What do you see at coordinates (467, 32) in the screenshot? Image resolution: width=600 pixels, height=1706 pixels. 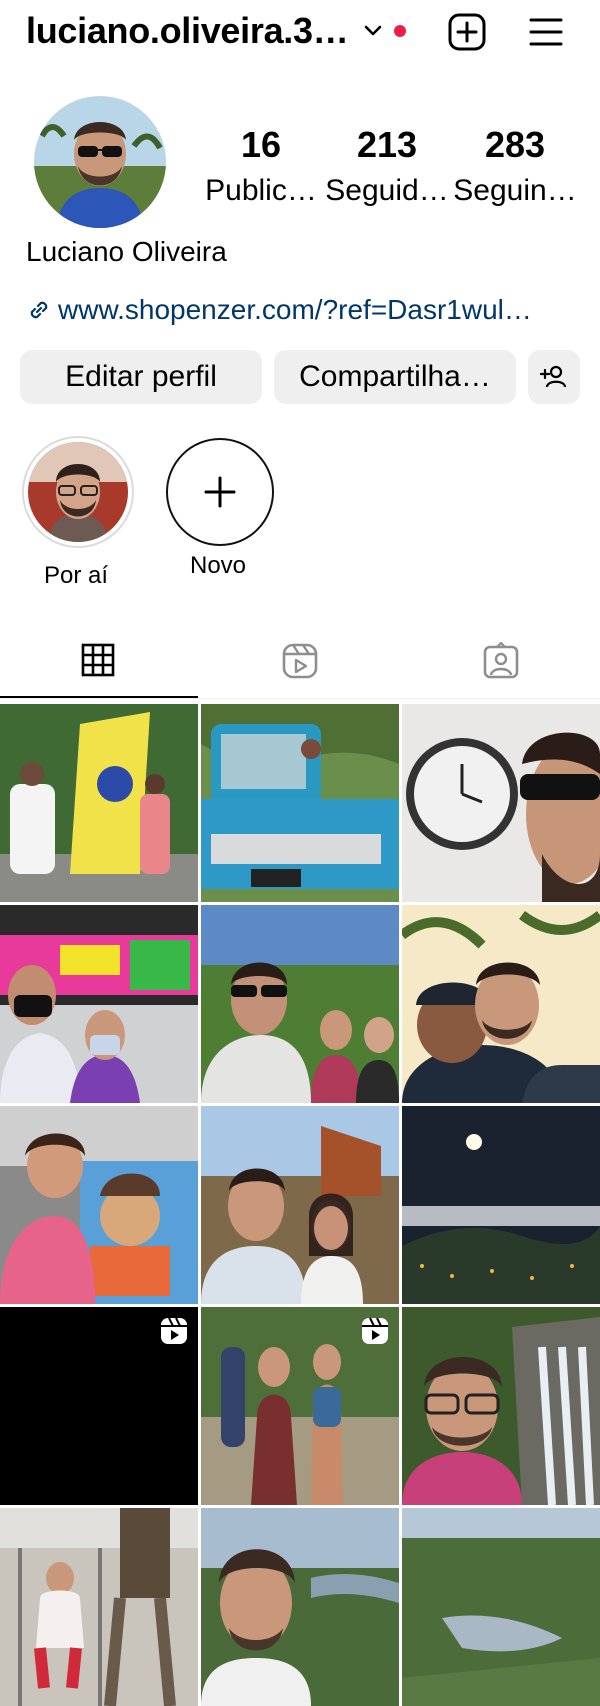 I see `new-post-icon` at bounding box center [467, 32].